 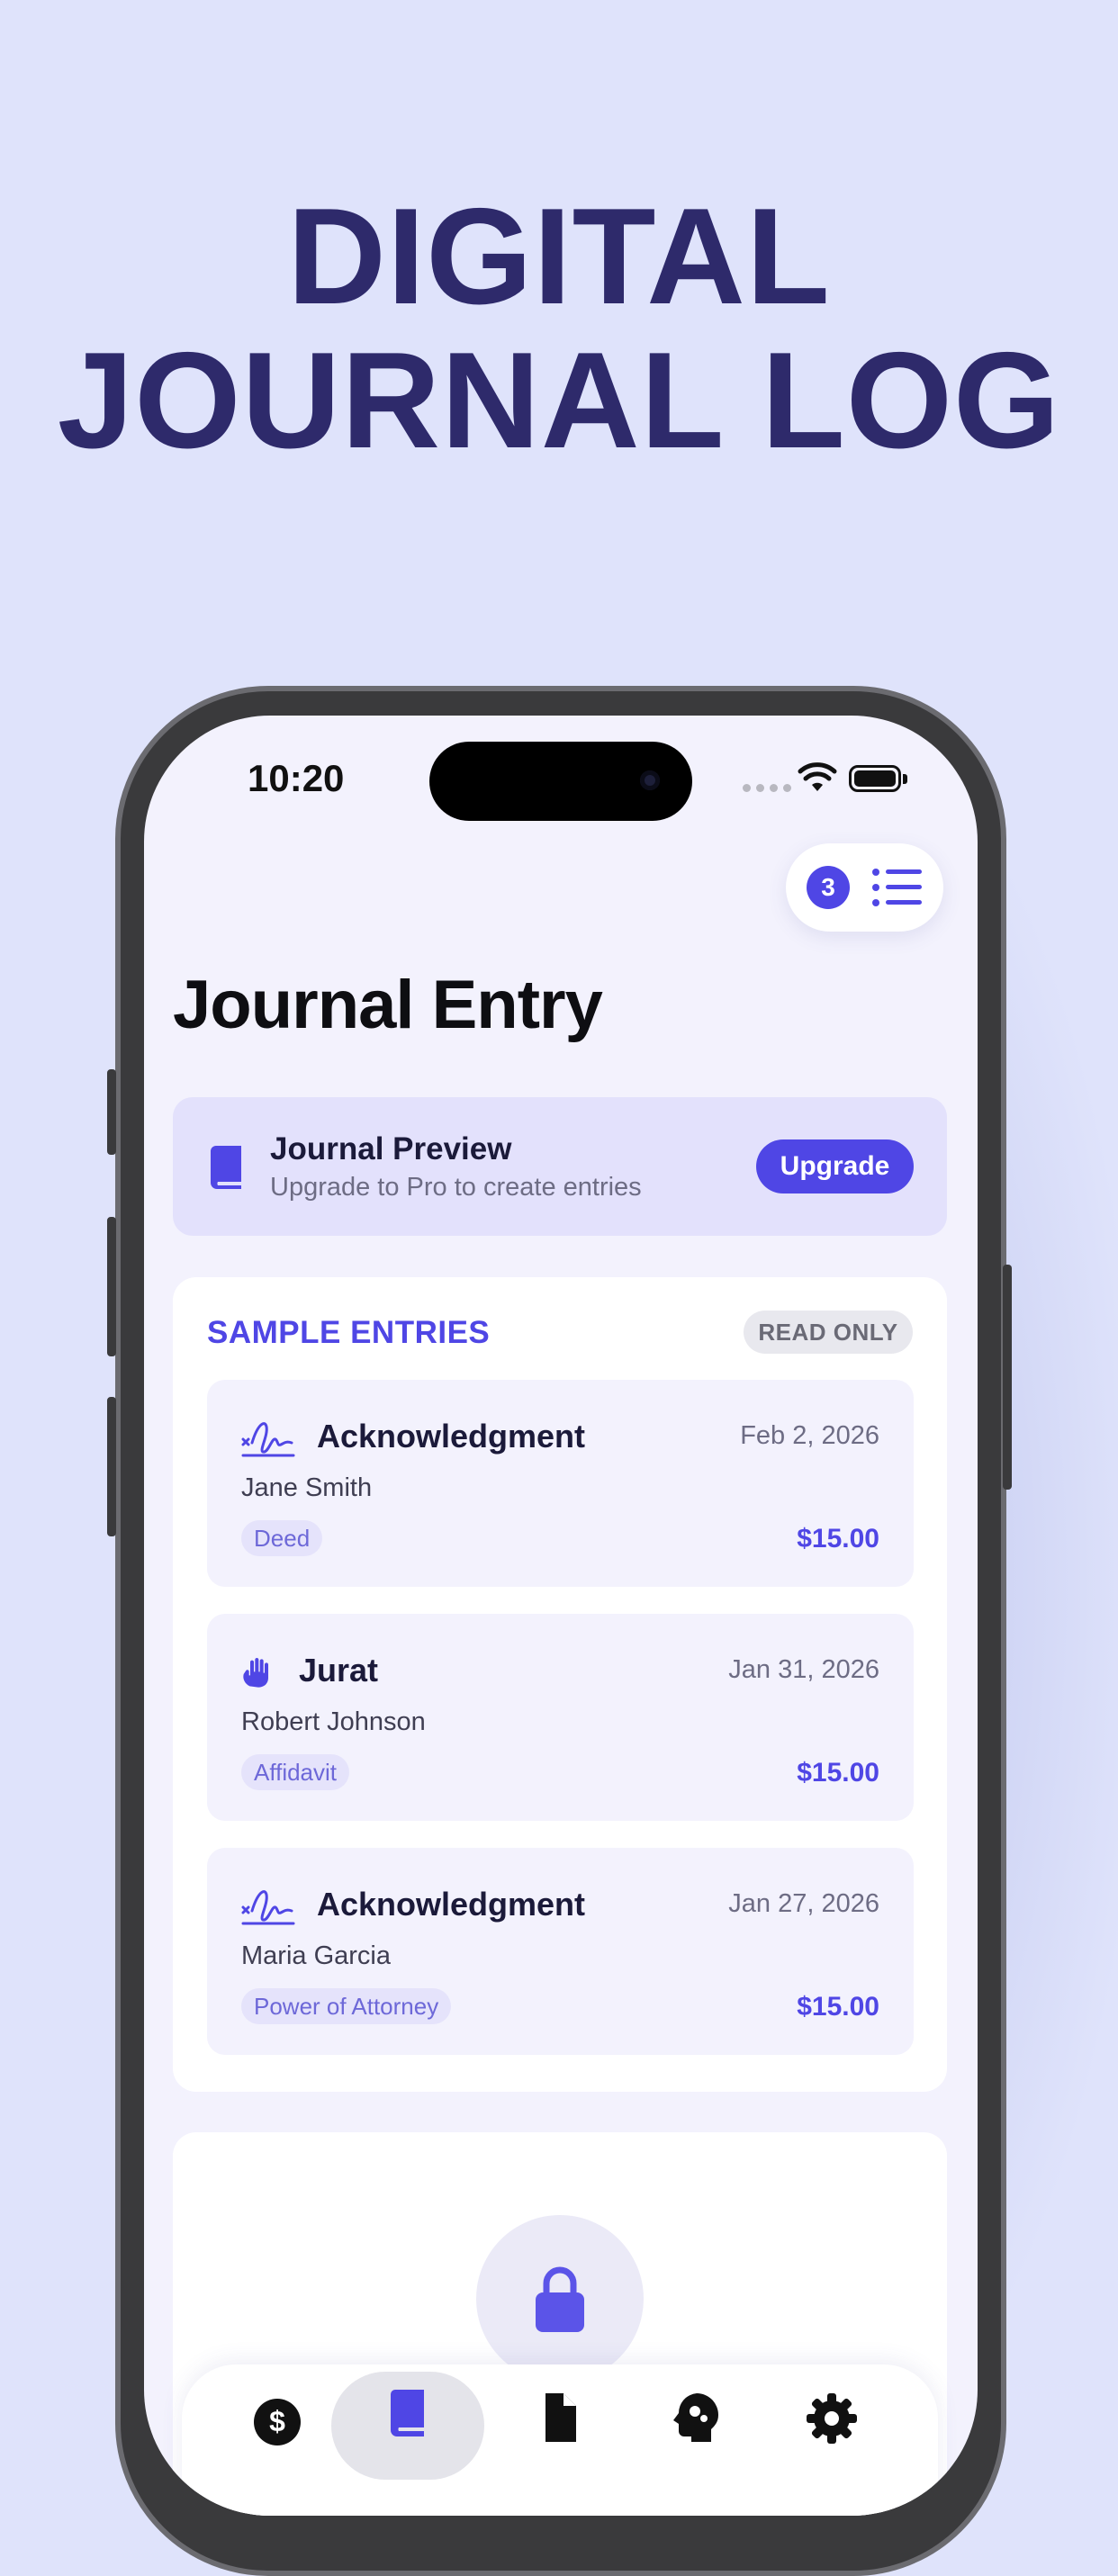 What do you see at coordinates (349, 1332) in the screenshot?
I see `section-title: SAMPLE ENTRIES` at bounding box center [349, 1332].